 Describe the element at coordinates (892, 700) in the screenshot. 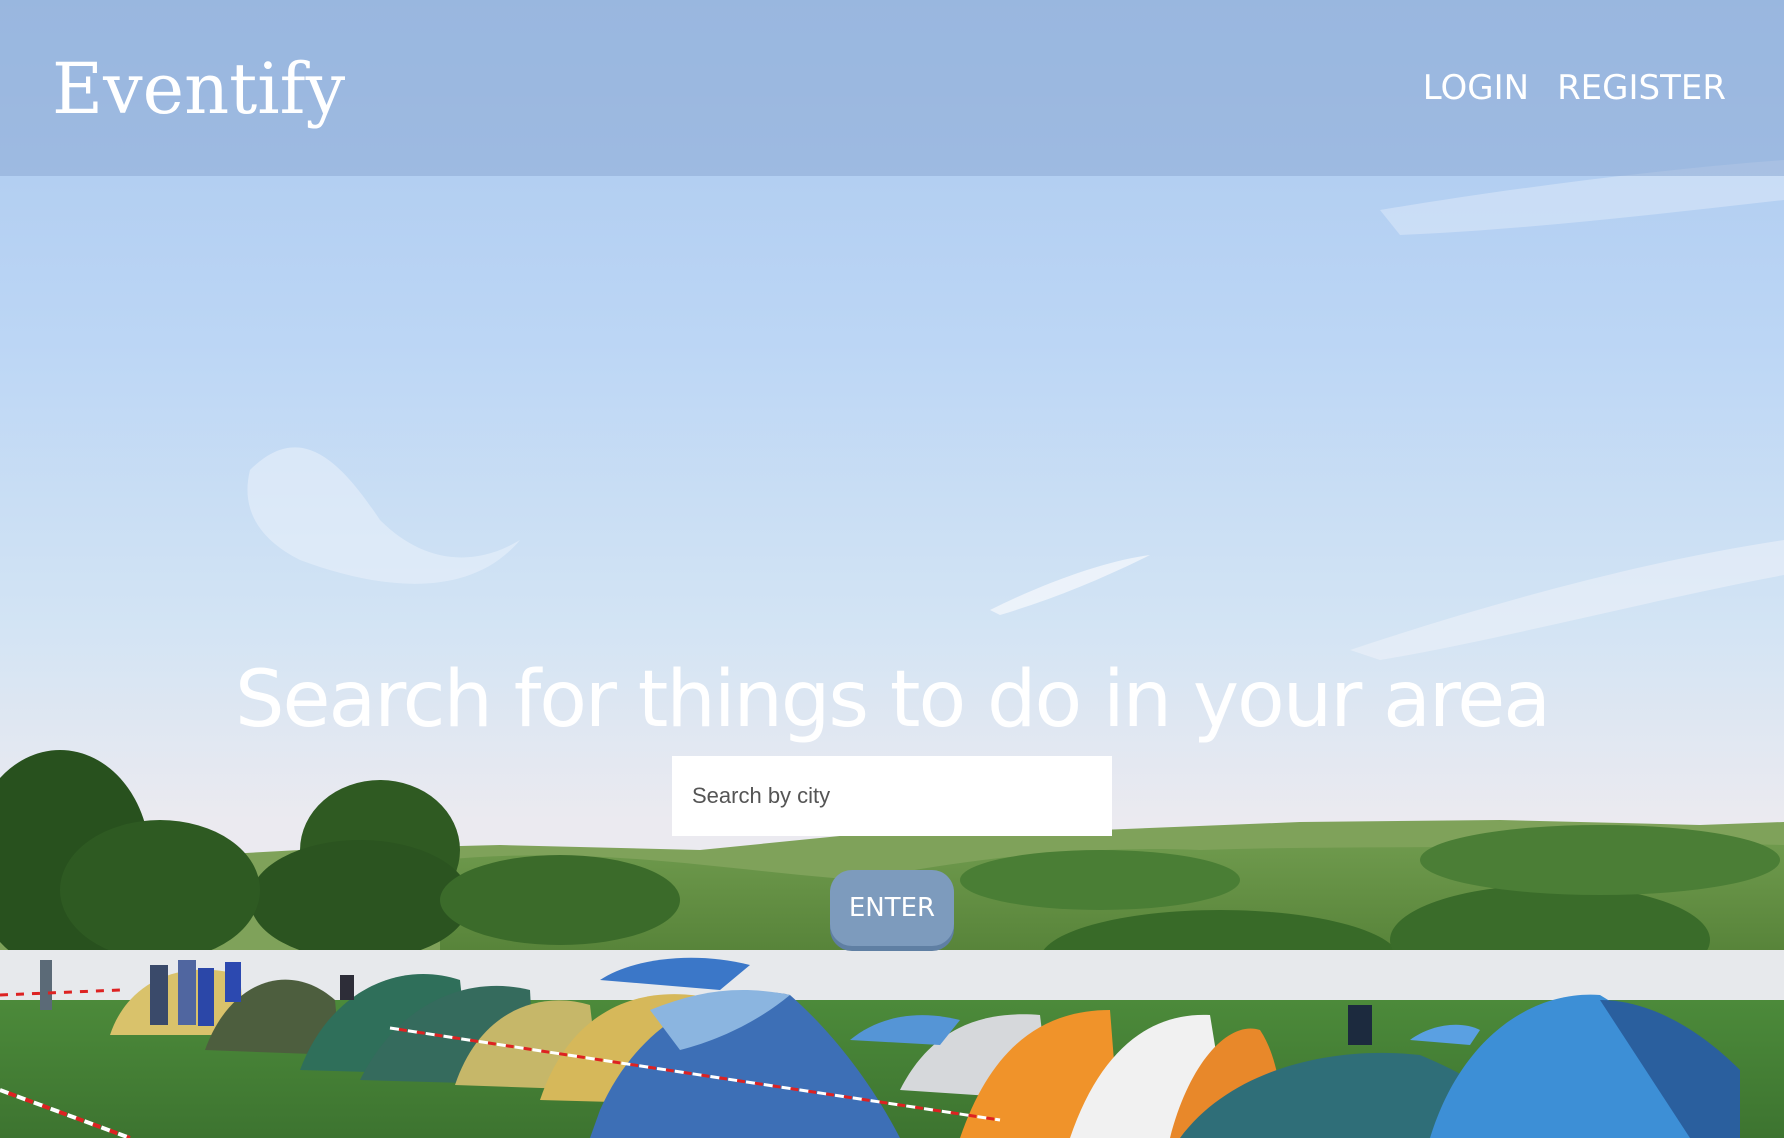

I see `hero-heading: Search for things to do in your area` at that location.